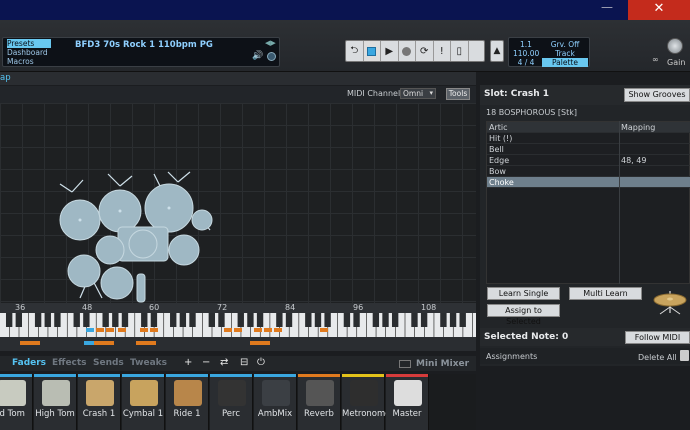 This screenshot has width=690, height=430. Describe the element at coordinates (148, 363) in the screenshot. I see `tab-tweaks: Tweaks` at that location.